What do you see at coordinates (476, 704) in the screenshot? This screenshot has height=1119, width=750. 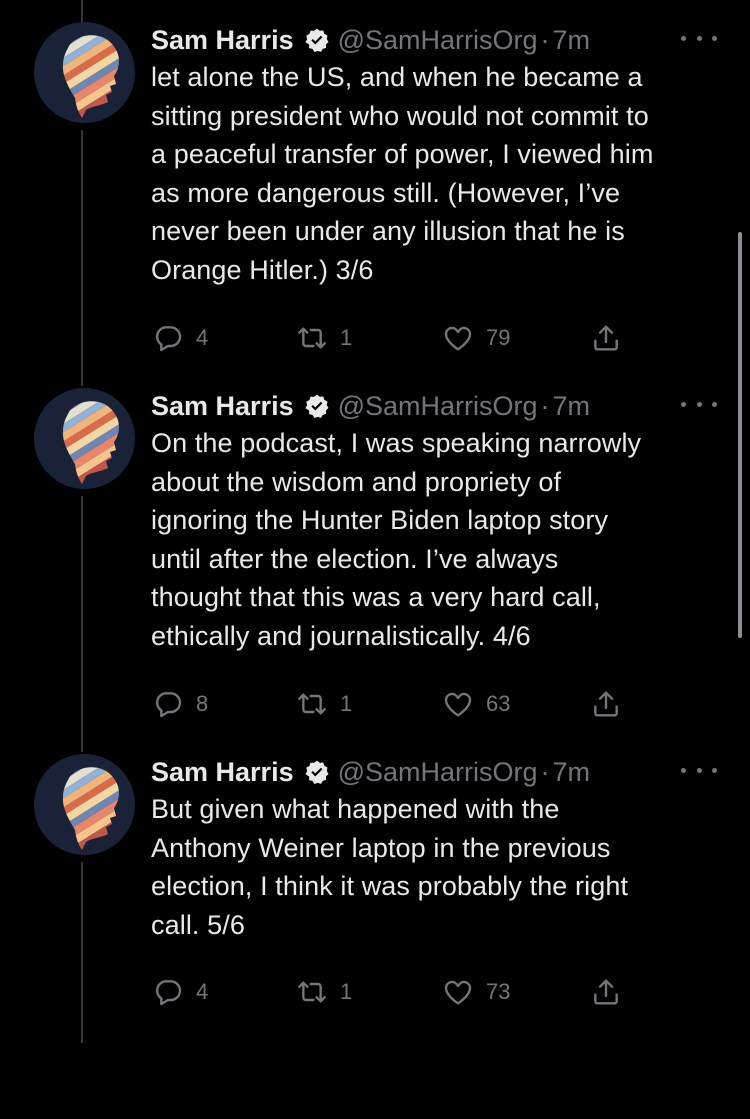 I see `like-button: 63` at bounding box center [476, 704].